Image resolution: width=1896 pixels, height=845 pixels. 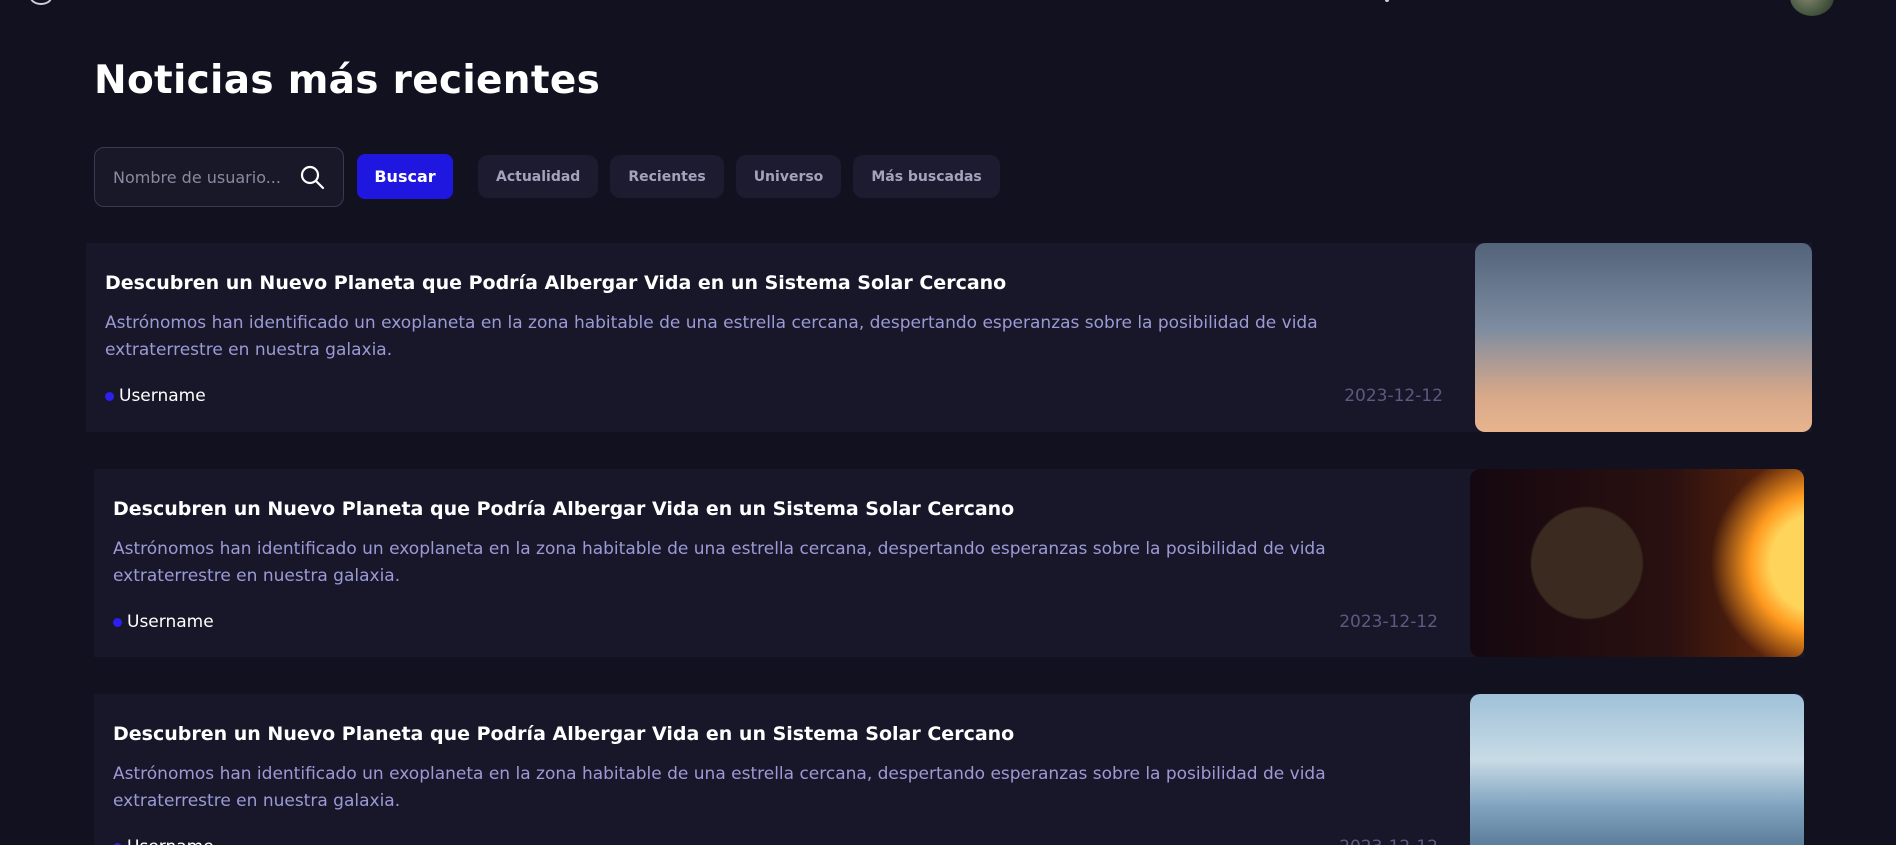 I want to click on page-title: Noticias más recientes, so click(x=347, y=80).